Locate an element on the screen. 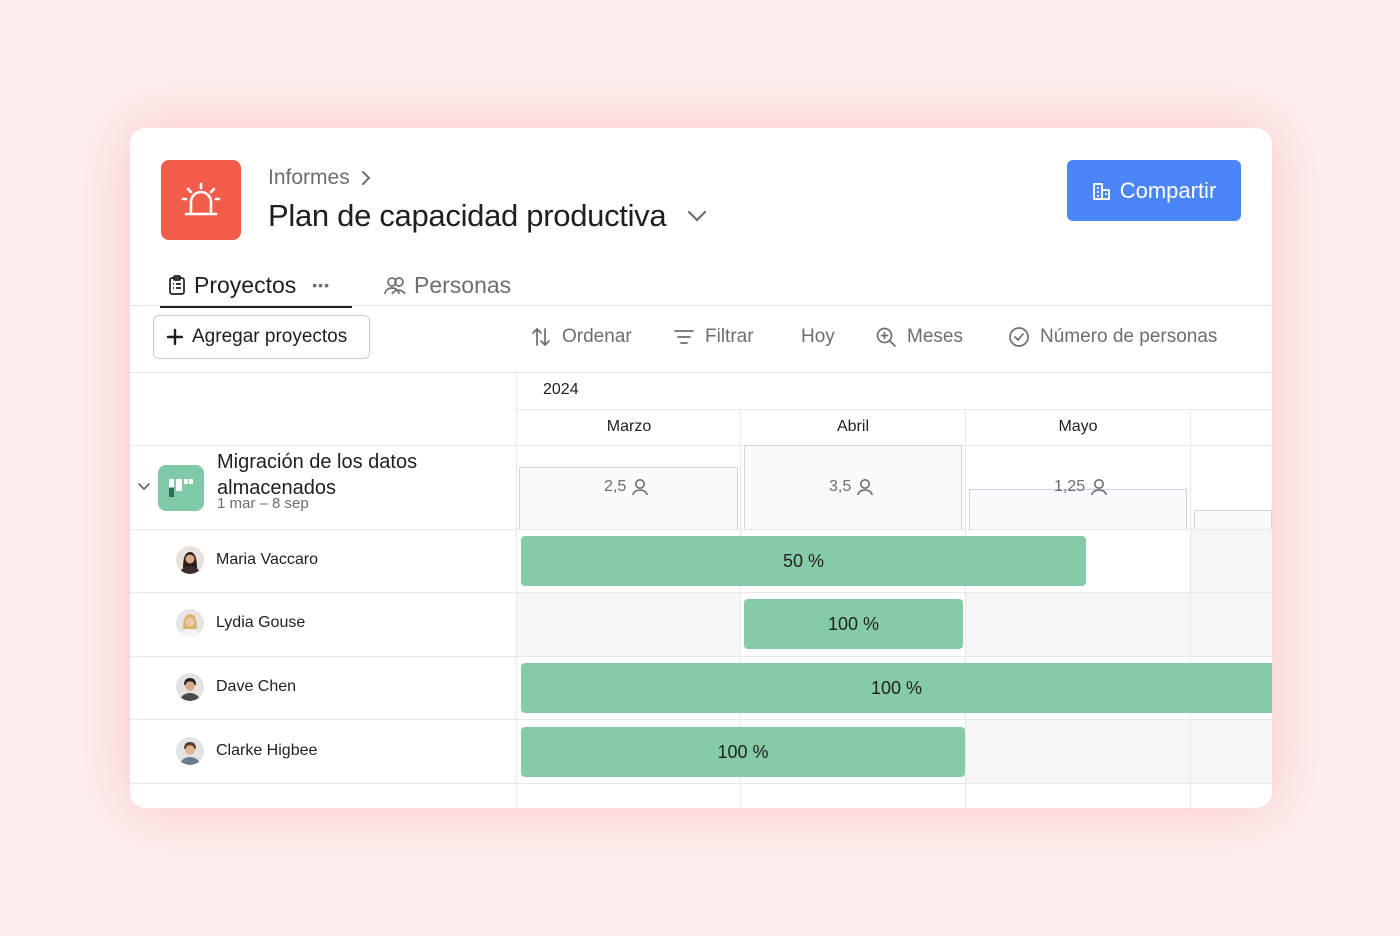 The height and width of the screenshot is (936, 1400). filter-button: Filtrar is located at coordinates (713, 337).